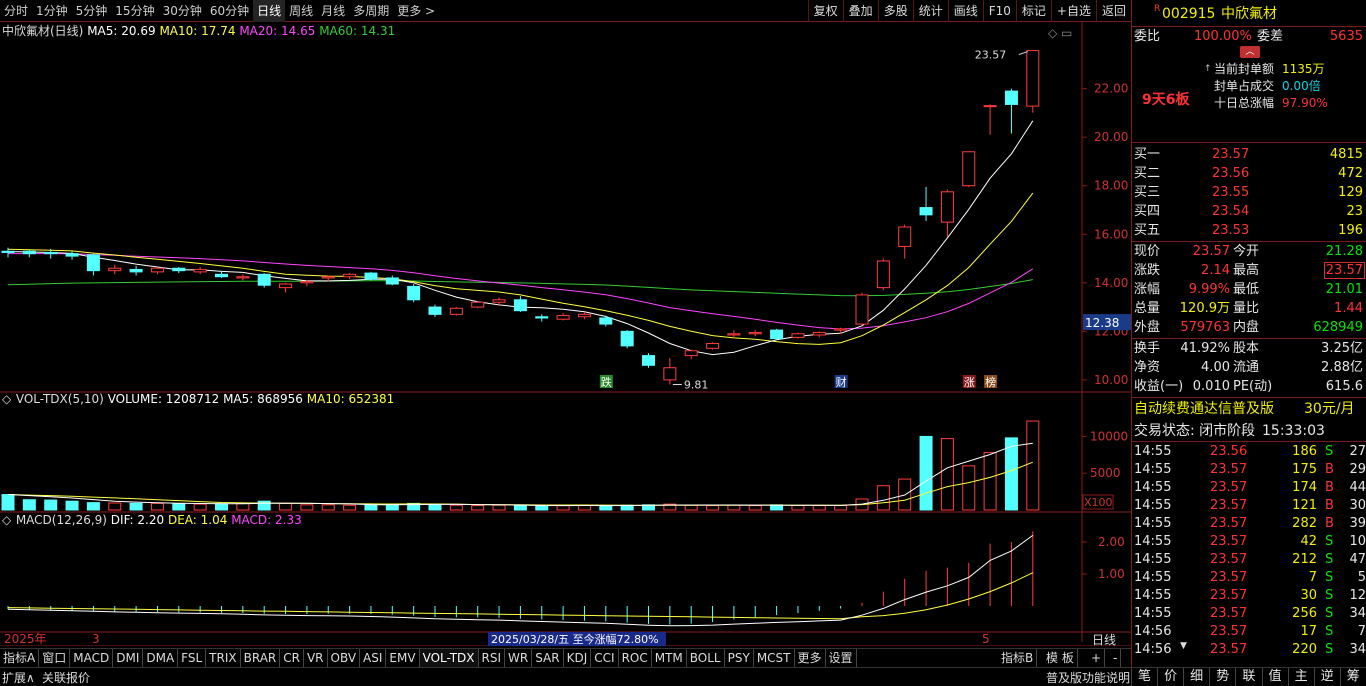 Image resolution: width=1366 pixels, height=686 pixels. What do you see at coordinates (578, 658) in the screenshot?
I see `indicator-tab-17: KDJ` at bounding box center [578, 658].